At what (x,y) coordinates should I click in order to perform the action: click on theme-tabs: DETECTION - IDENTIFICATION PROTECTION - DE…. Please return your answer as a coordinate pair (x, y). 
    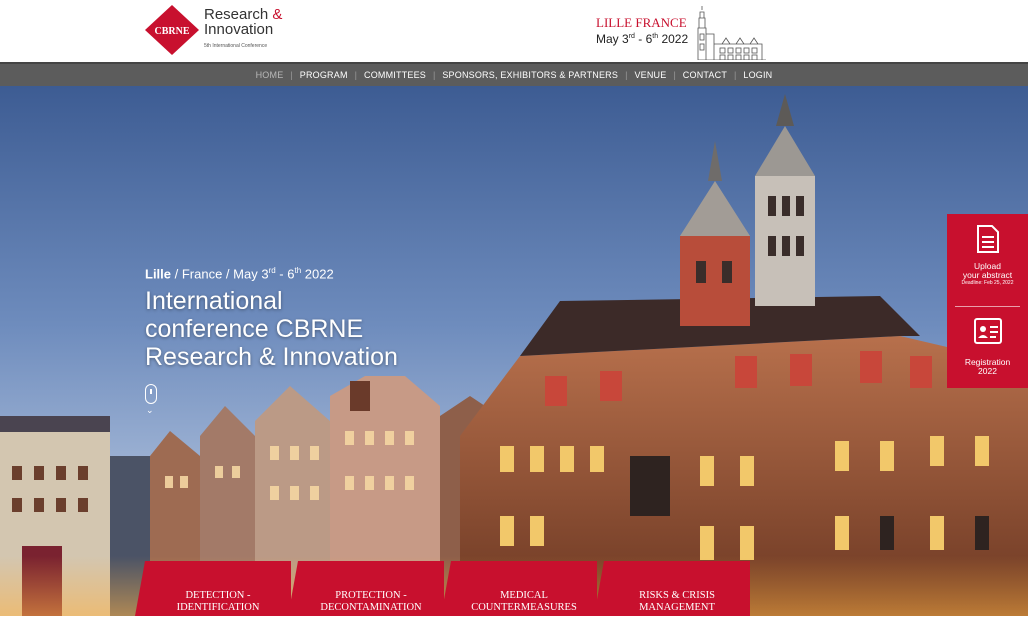
    Looking at the image, I should click on (445, 588).